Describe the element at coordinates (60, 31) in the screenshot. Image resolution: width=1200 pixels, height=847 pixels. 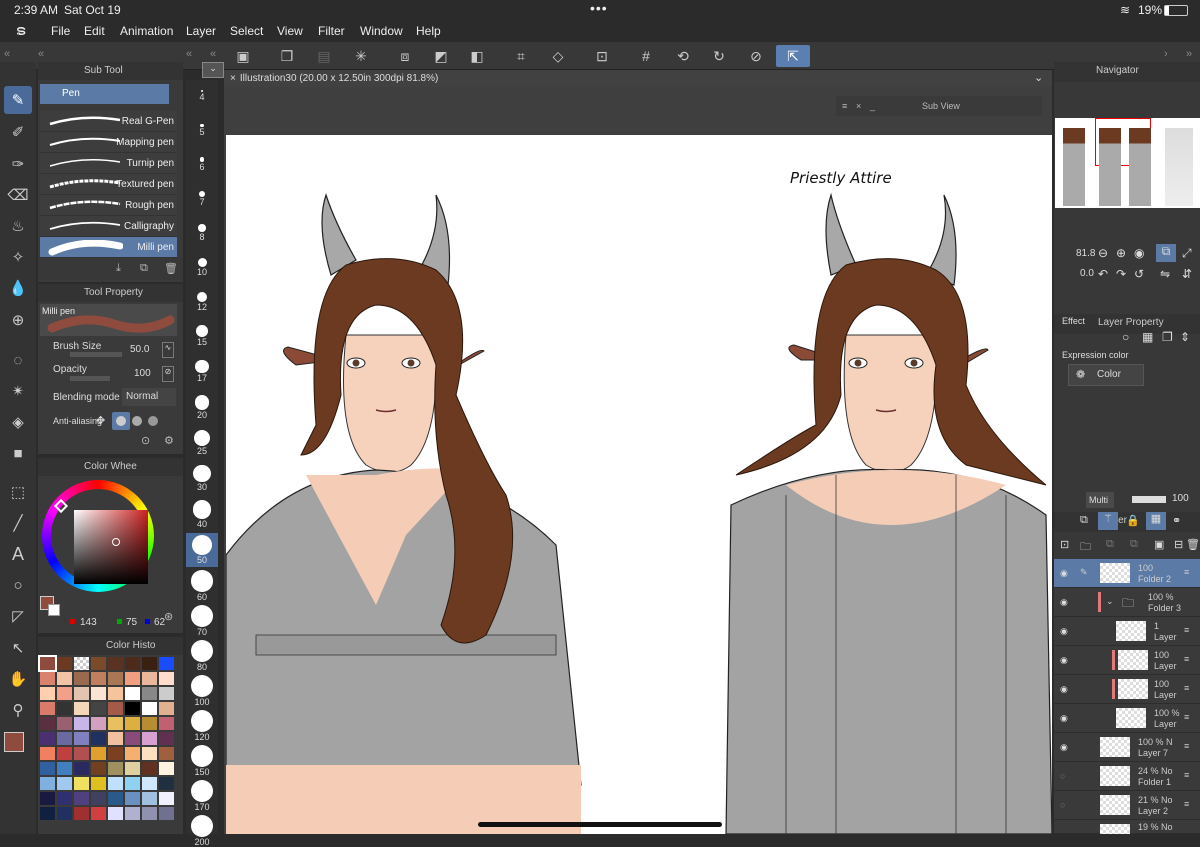
I see `menu-file: File` at that location.